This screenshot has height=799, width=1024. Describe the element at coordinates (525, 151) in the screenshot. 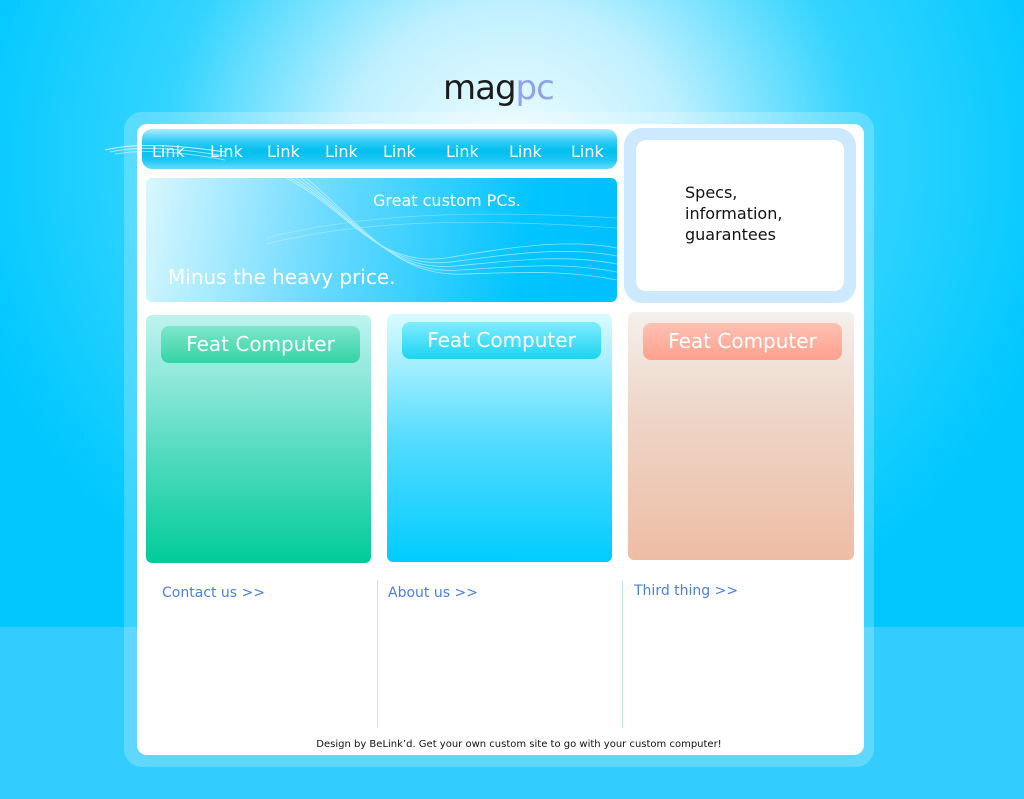

I see `nav-link-7: Link` at that location.